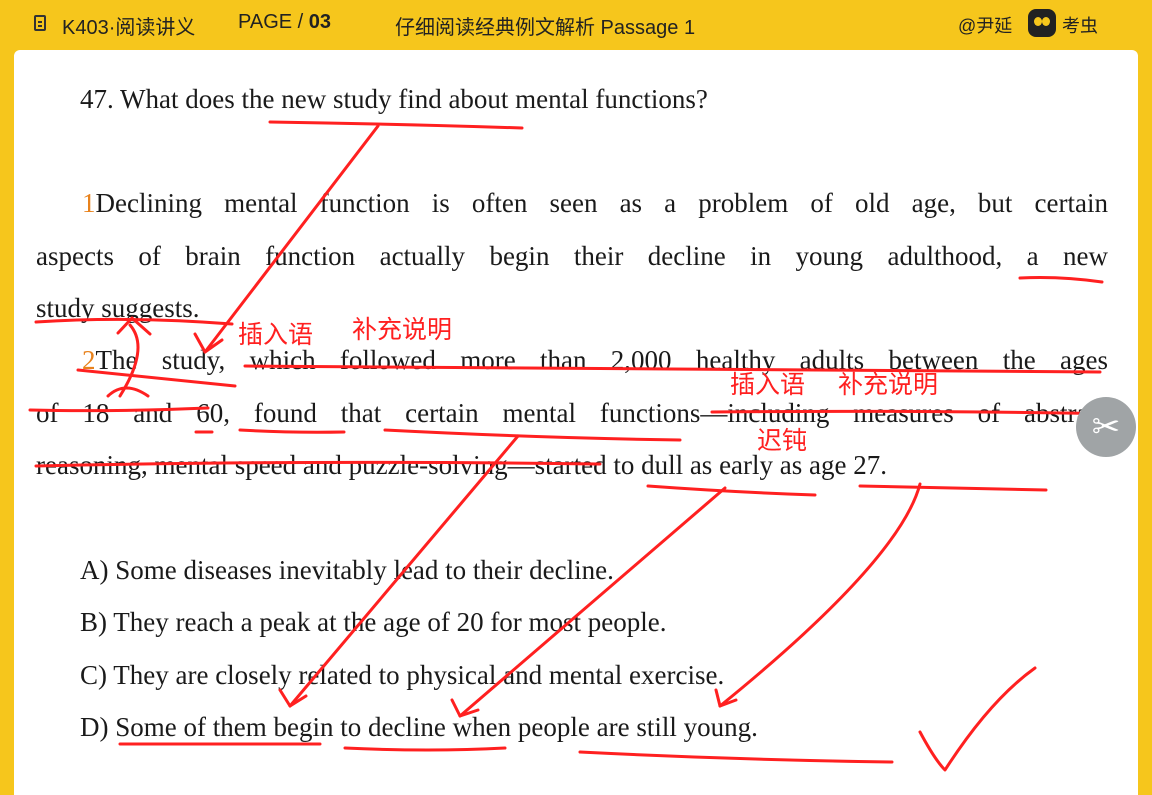  I want to click on document-icon, so click(40, 23).